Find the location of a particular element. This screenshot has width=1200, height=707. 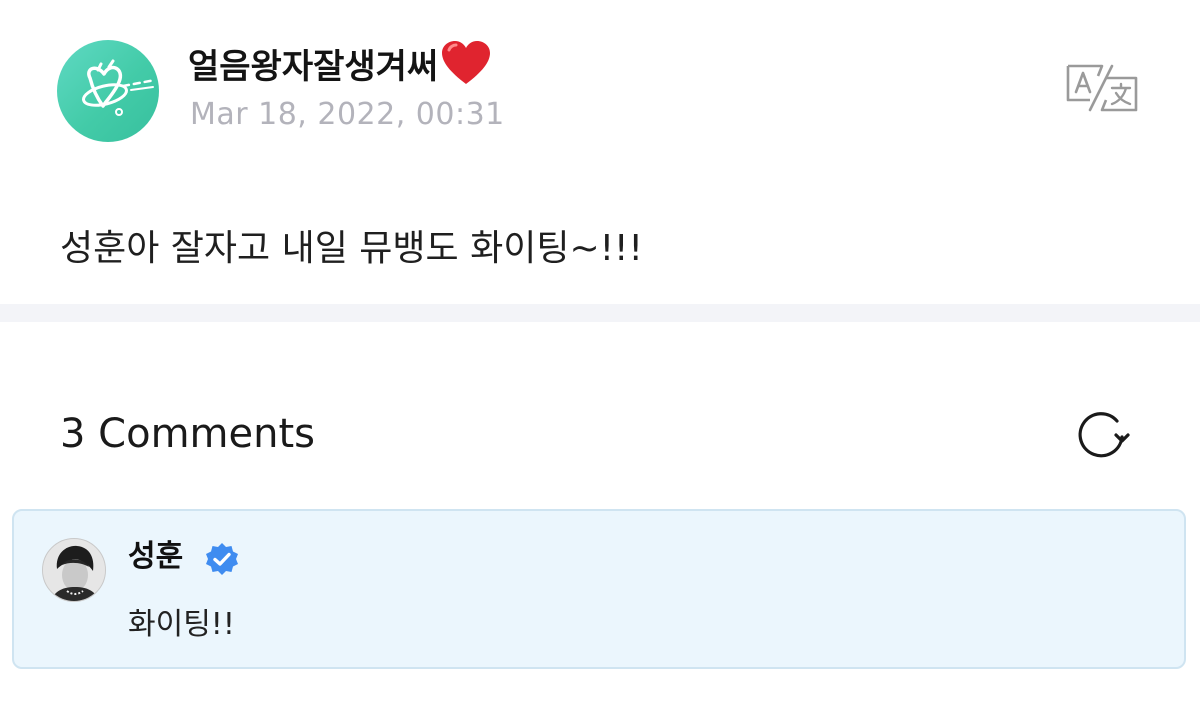

comment-text: 화이팅!! is located at coordinates (181, 624).